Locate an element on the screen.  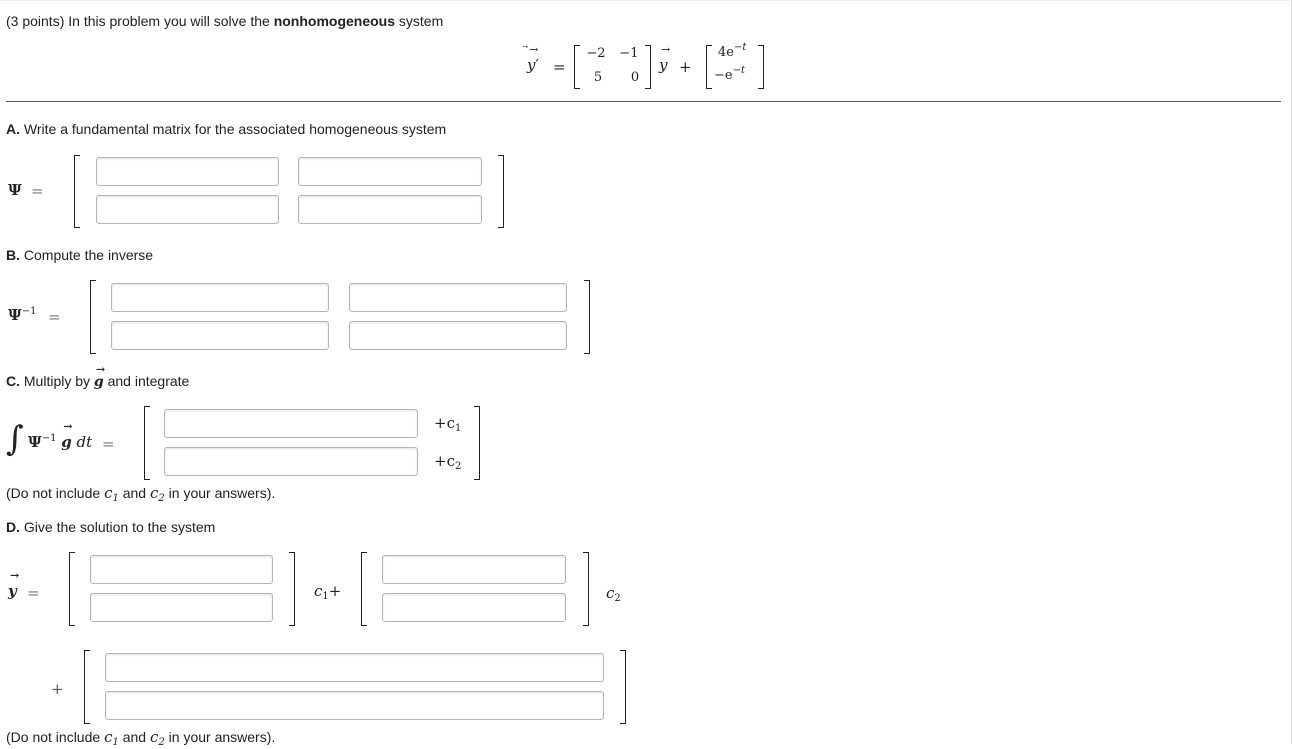
part-b-equals: = is located at coordinates (54, 317).